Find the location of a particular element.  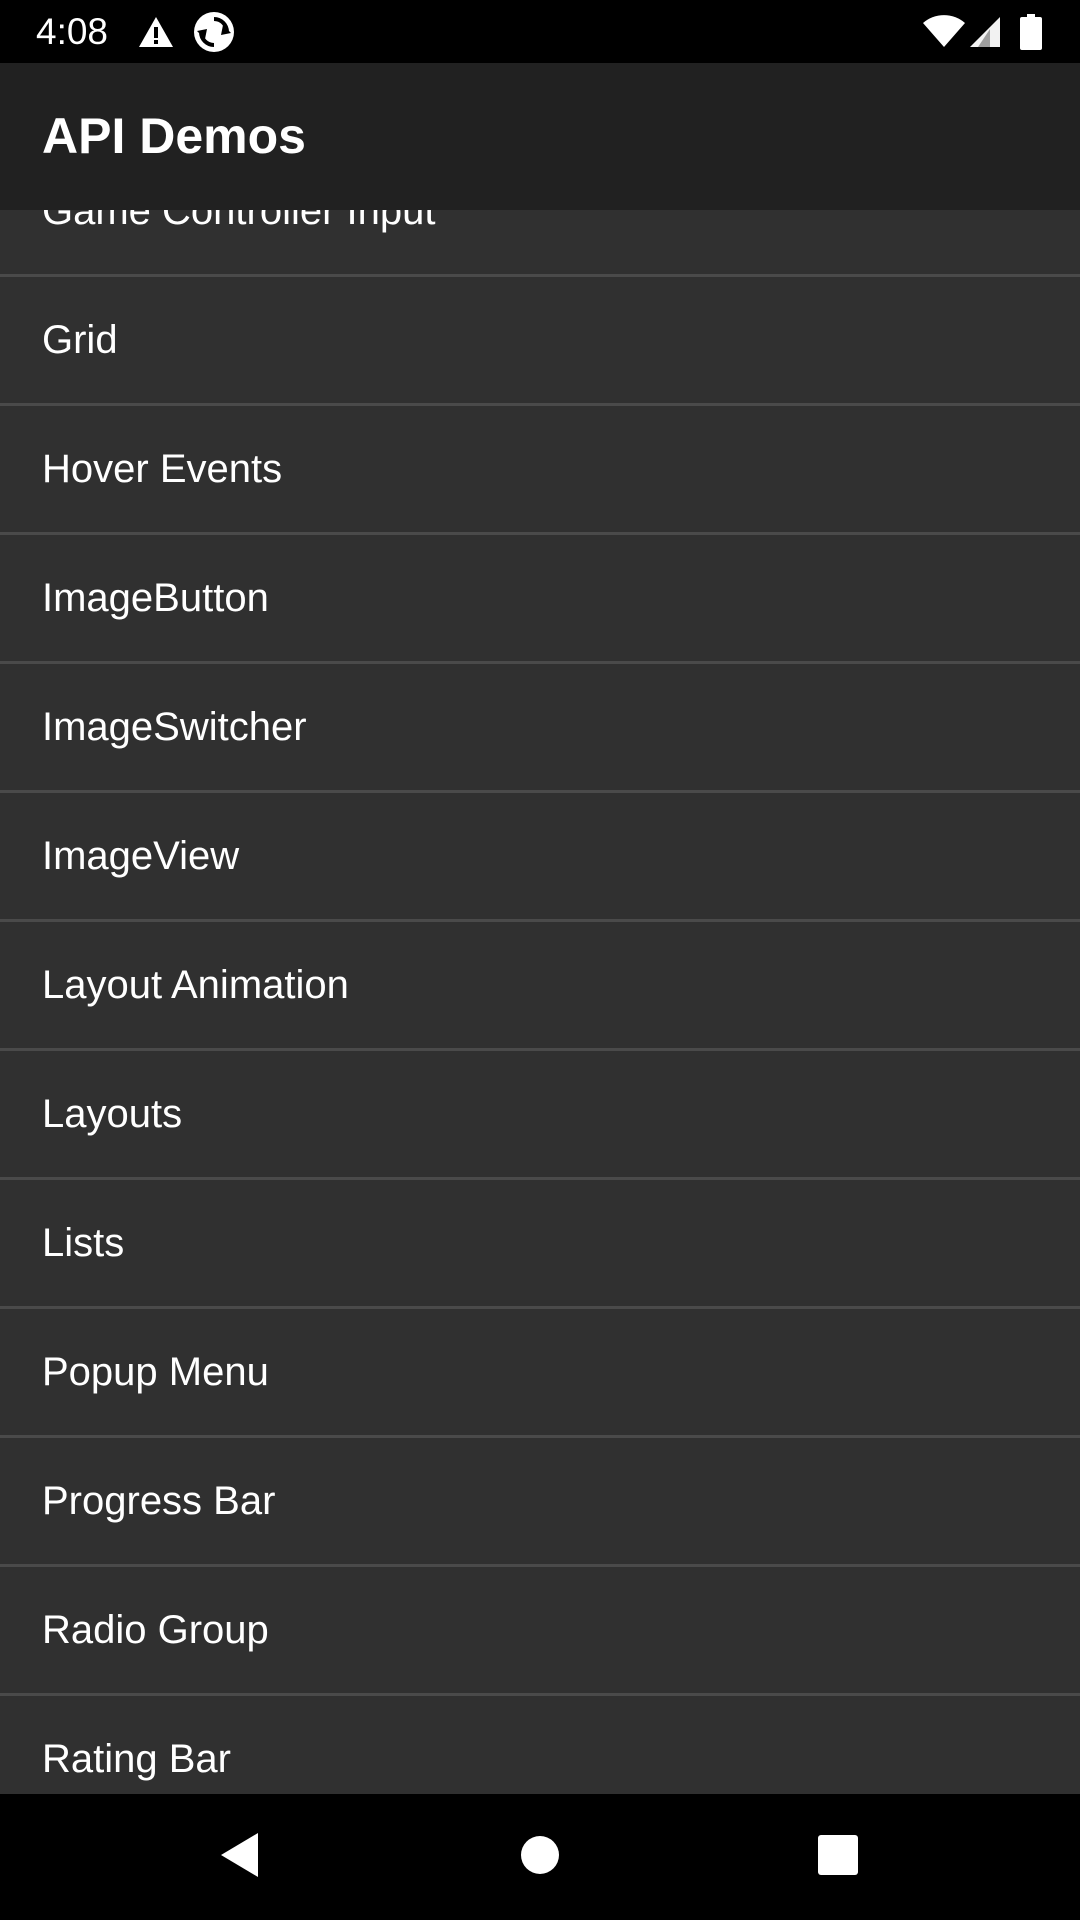

list-item-label: Game Controller Input is located at coordinates (239, 221).